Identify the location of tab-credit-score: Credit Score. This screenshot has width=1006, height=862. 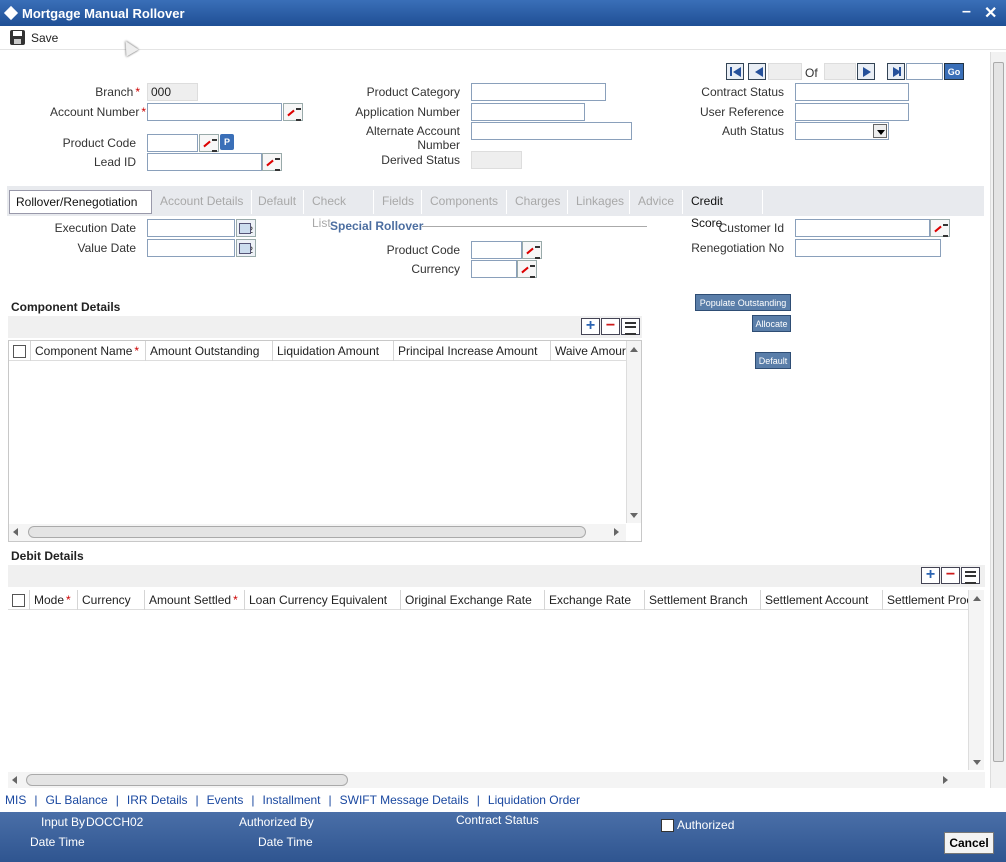
(724, 210).